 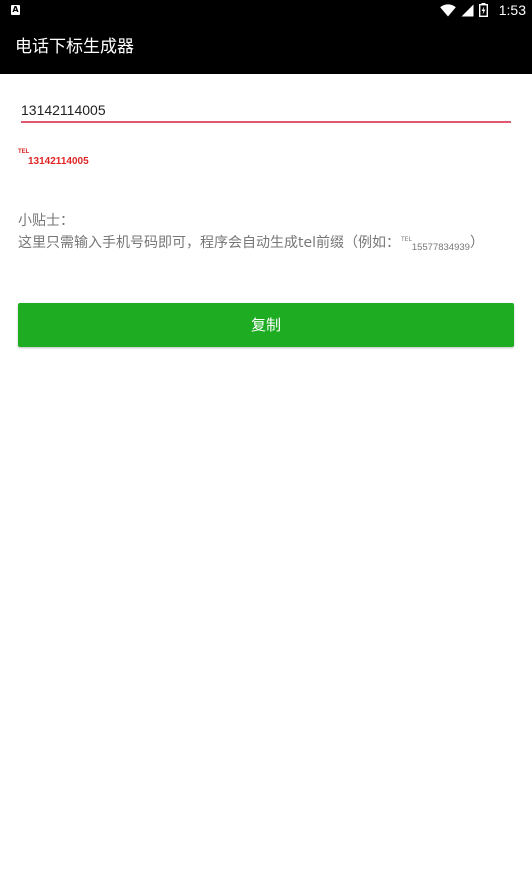 I want to click on tip-body-text: 这里只需输入手机号码即可，程序会自动生成tel前缀（例如：, so click(x=209, y=243).